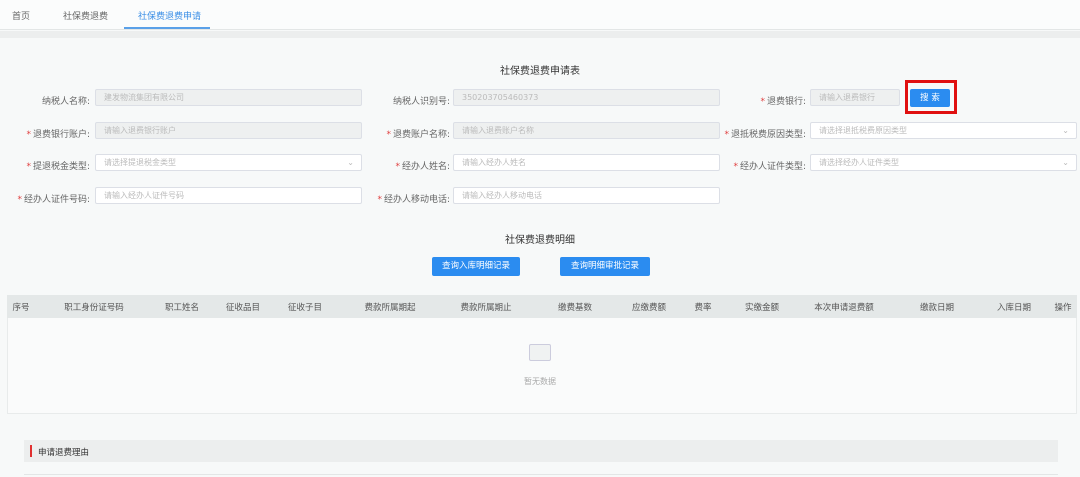 The image size is (1080, 477). Describe the element at coordinates (305, 308) in the screenshot. I see `column-header: 征收子目` at that location.